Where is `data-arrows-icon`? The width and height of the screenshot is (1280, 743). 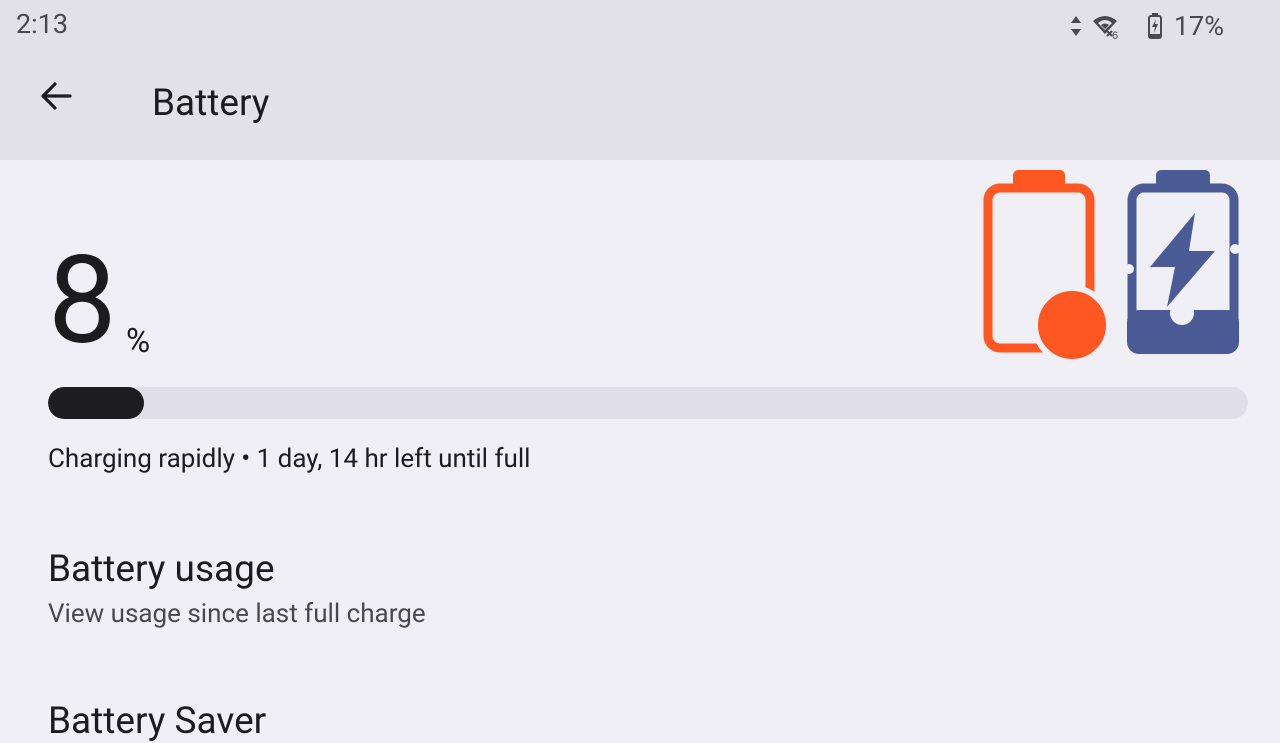 data-arrows-icon is located at coordinates (1076, 26).